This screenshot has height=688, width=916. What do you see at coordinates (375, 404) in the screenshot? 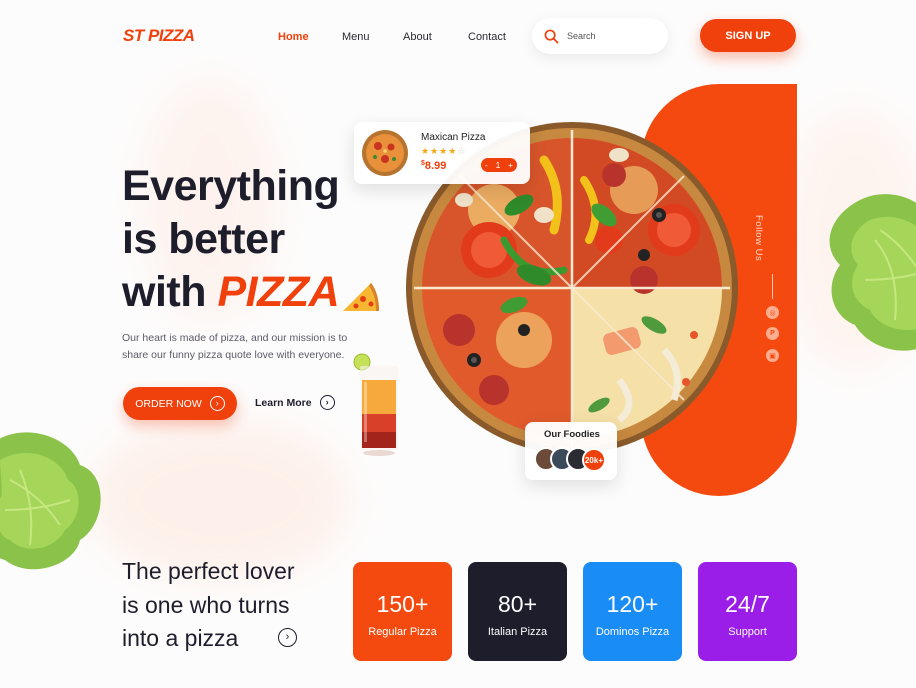
I see `drink-glass-image` at bounding box center [375, 404].